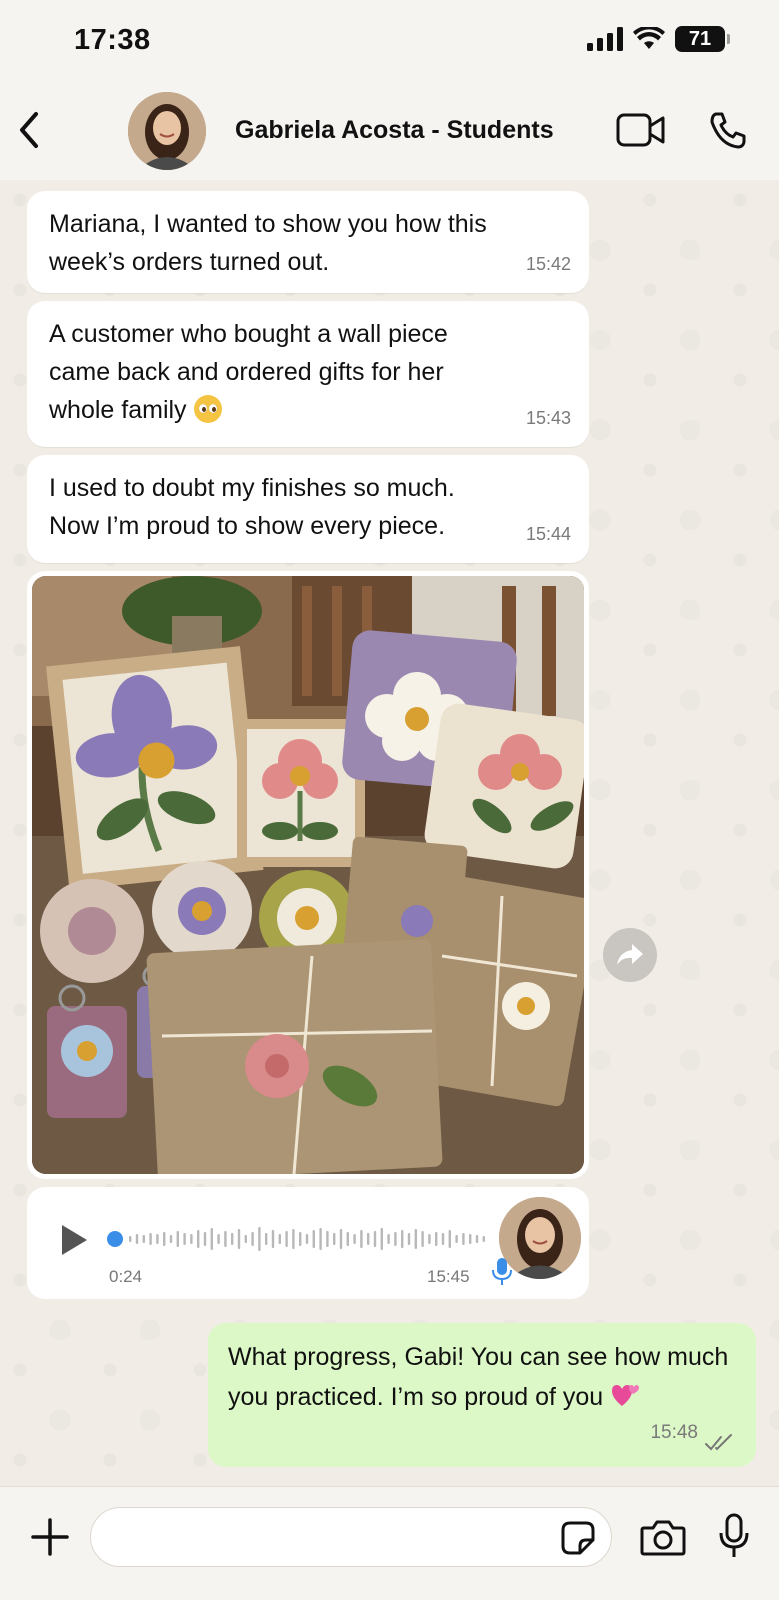 This screenshot has width=779, height=1600. What do you see at coordinates (126, 1276) in the screenshot?
I see `voice-duration: 0:24` at bounding box center [126, 1276].